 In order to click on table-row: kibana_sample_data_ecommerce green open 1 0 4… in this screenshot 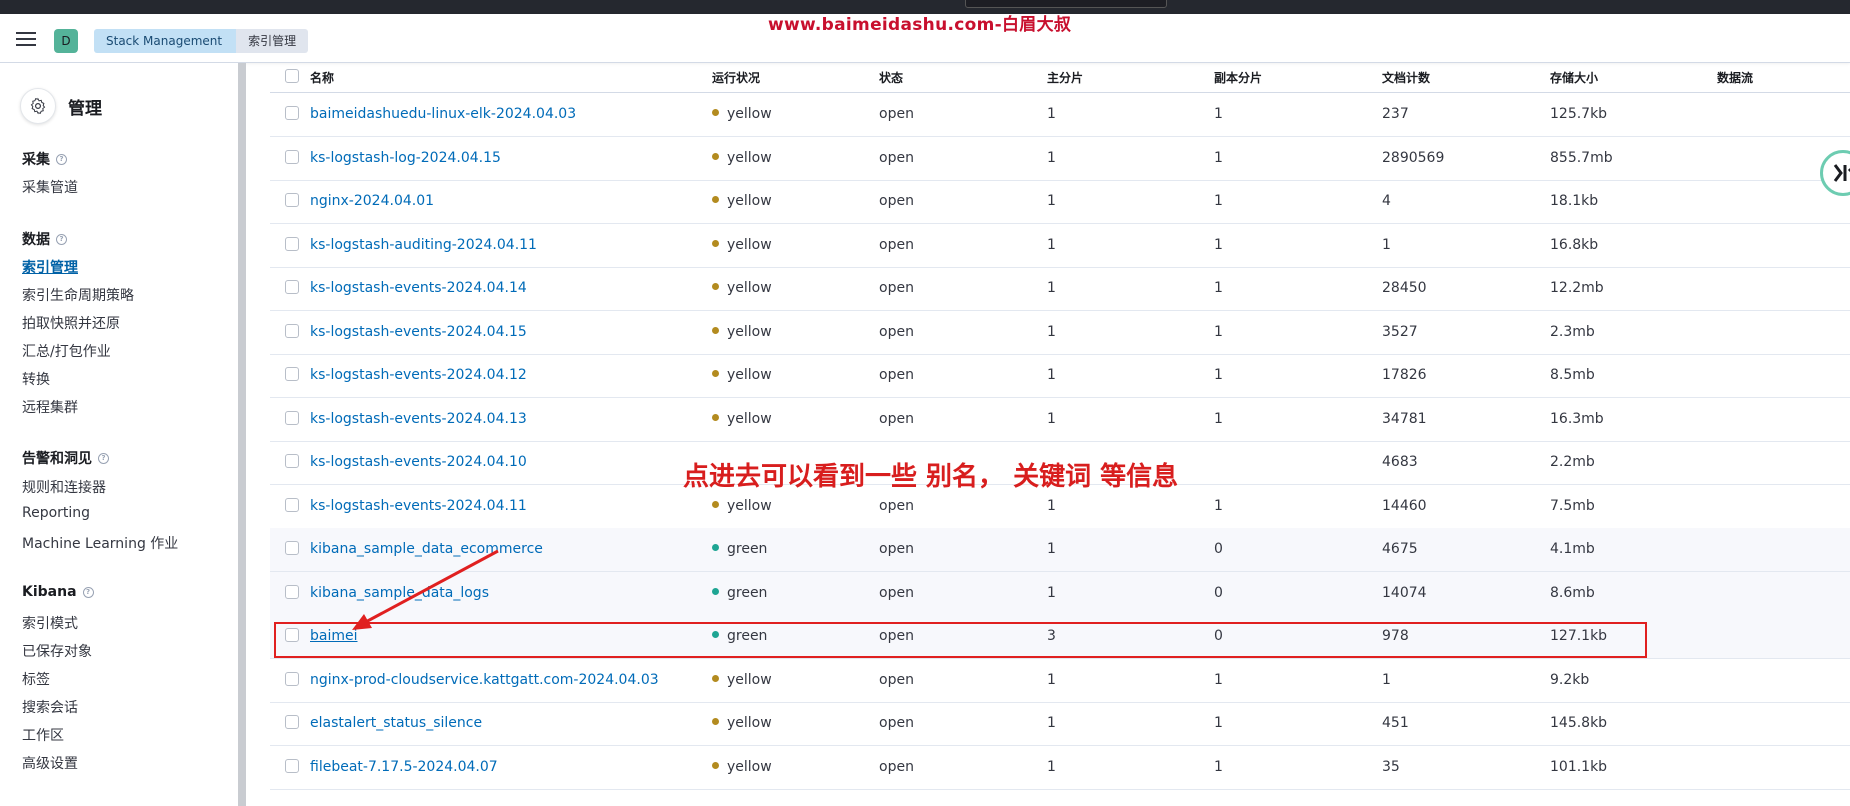, I will do `click(1060, 550)`.